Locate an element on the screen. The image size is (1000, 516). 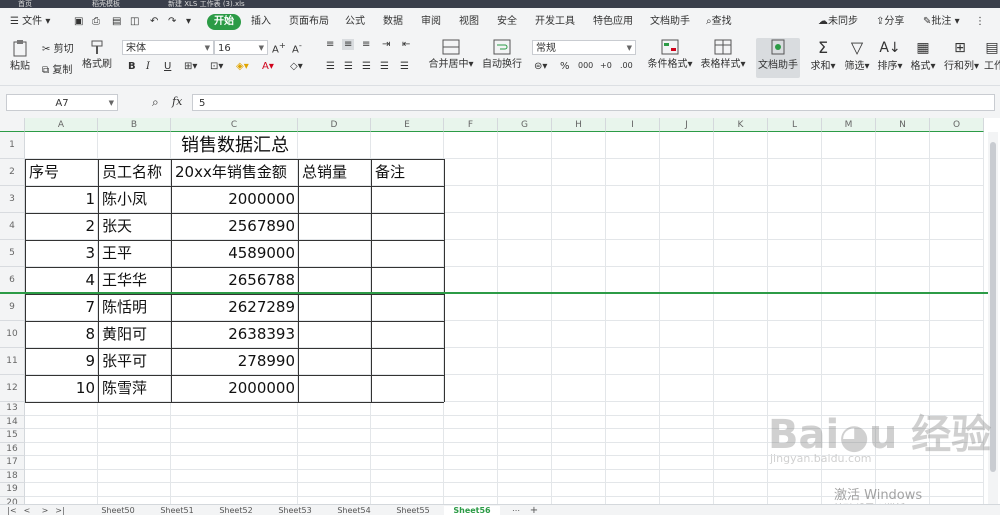
decrease-decimal-icon: .00 is located at coordinates (626, 65).